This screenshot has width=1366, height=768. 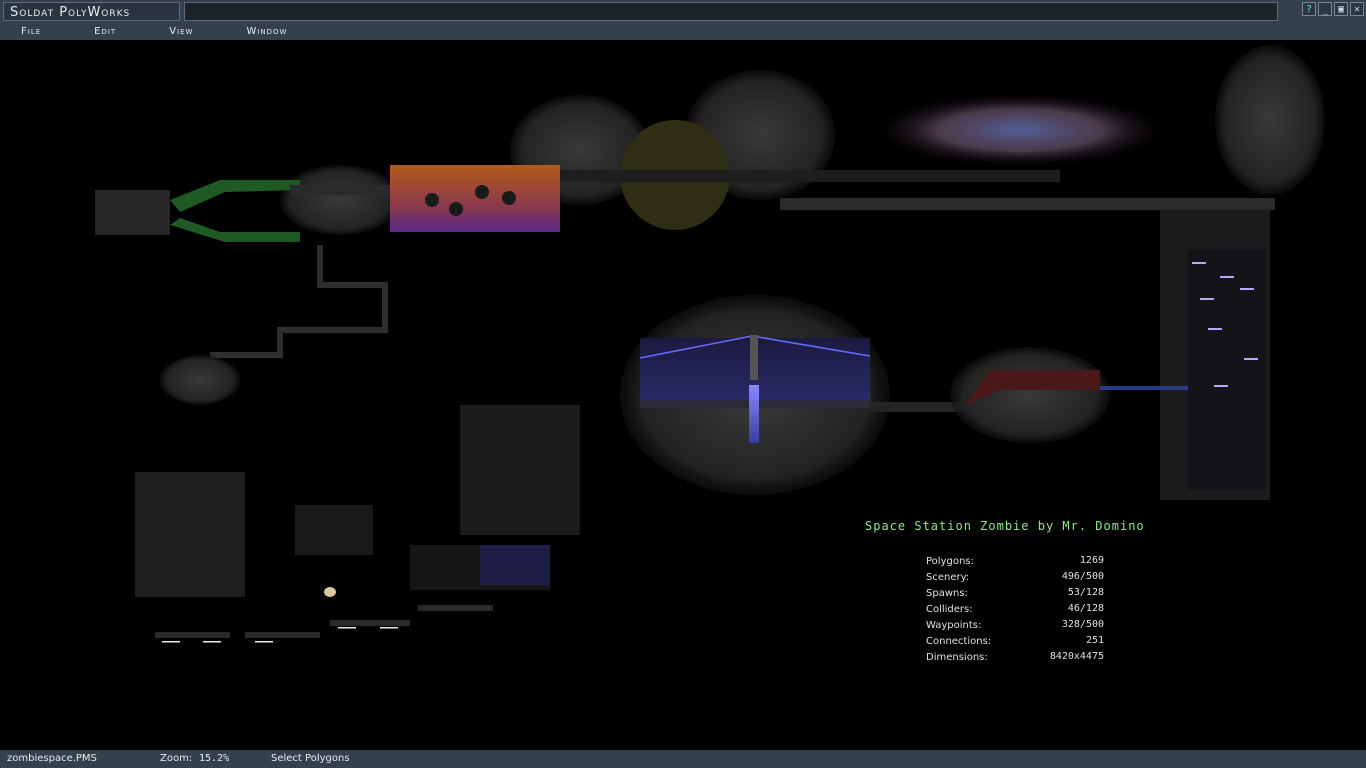 What do you see at coordinates (1227, 370) in the screenshot?
I see `tower-shaft` at bounding box center [1227, 370].